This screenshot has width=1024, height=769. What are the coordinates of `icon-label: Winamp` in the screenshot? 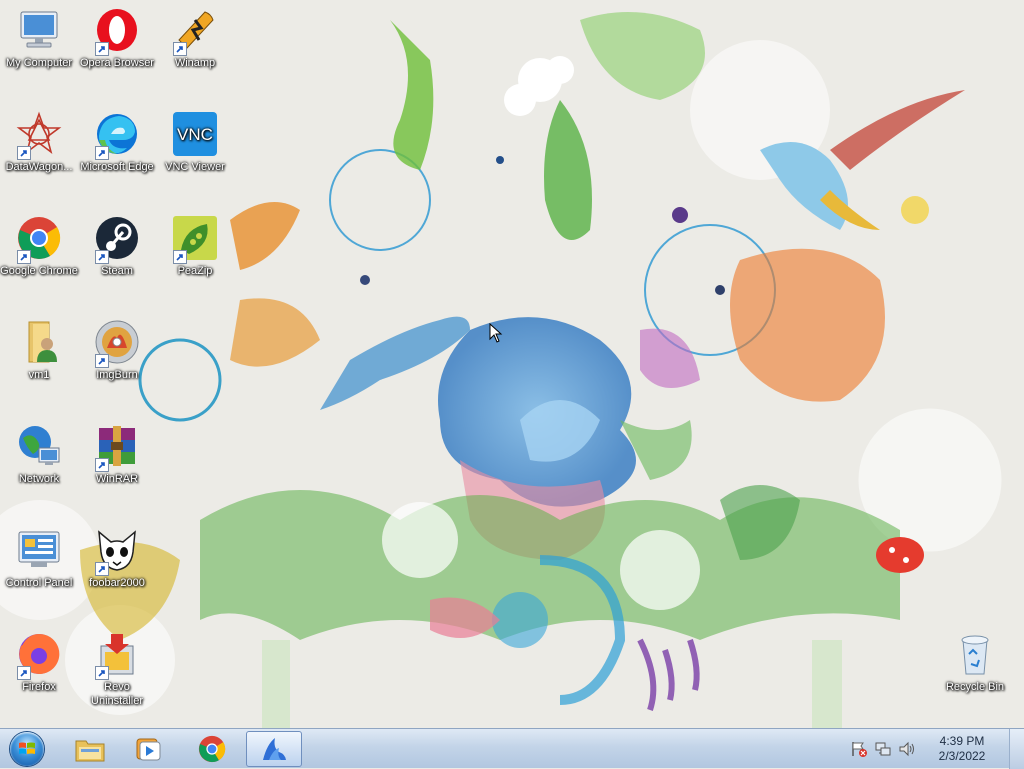 It's located at (195, 63).